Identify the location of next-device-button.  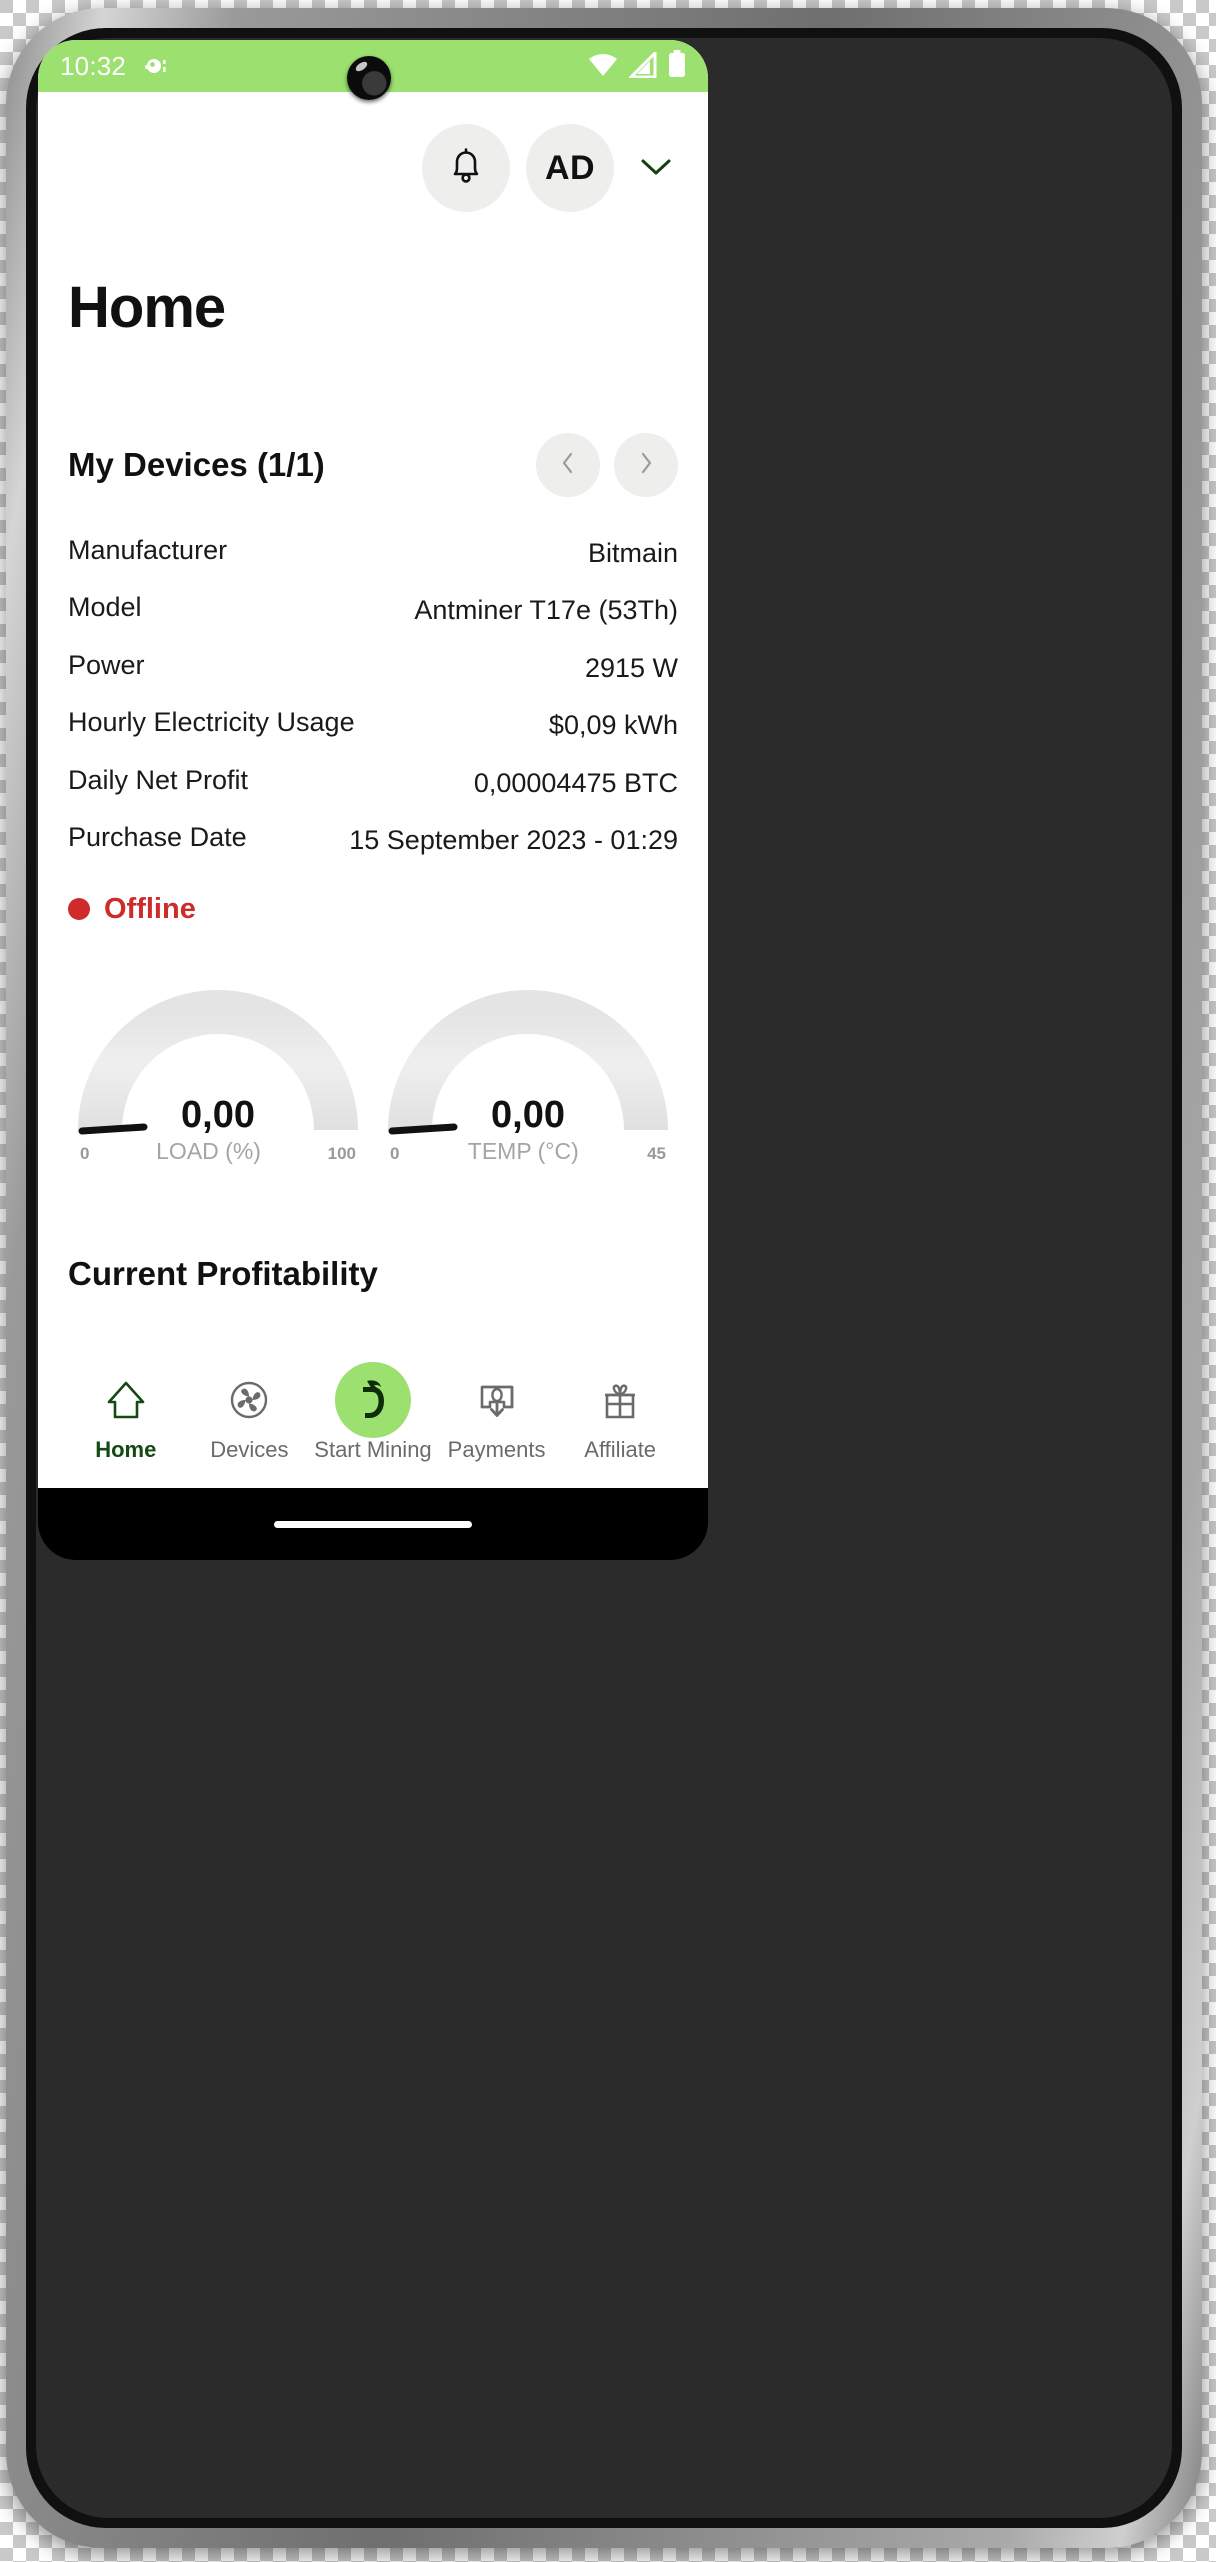
(646, 465).